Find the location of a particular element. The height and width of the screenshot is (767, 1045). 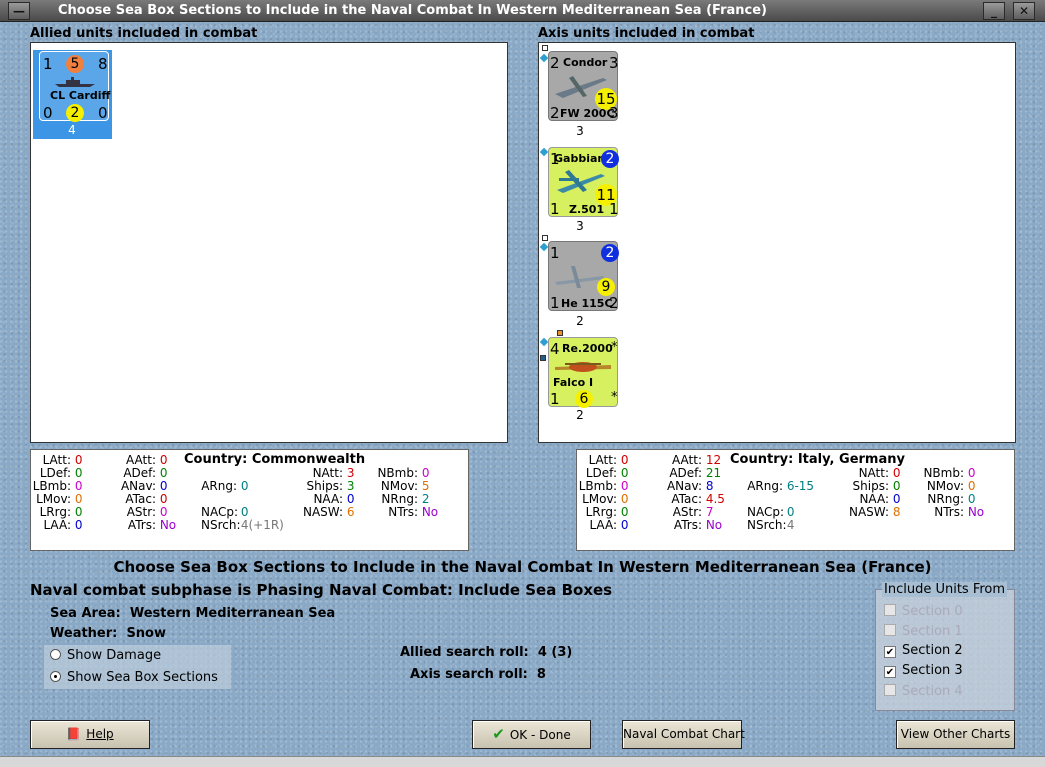

stat-nsrch: NSrch: 4 is located at coordinates (771, 525).